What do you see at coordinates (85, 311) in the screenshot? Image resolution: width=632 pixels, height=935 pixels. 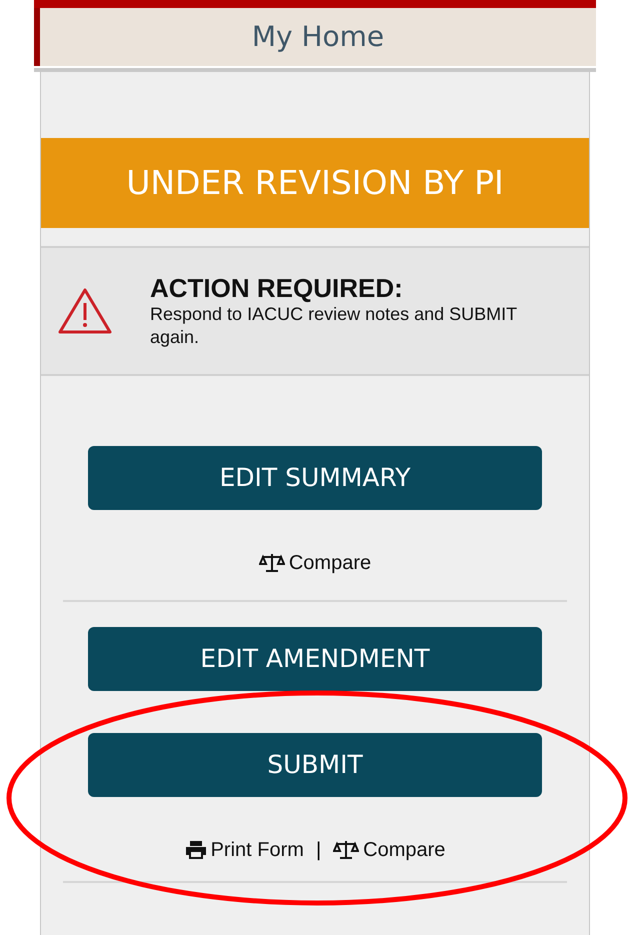 I see `warning-icon` at bounding box center [85, 311].